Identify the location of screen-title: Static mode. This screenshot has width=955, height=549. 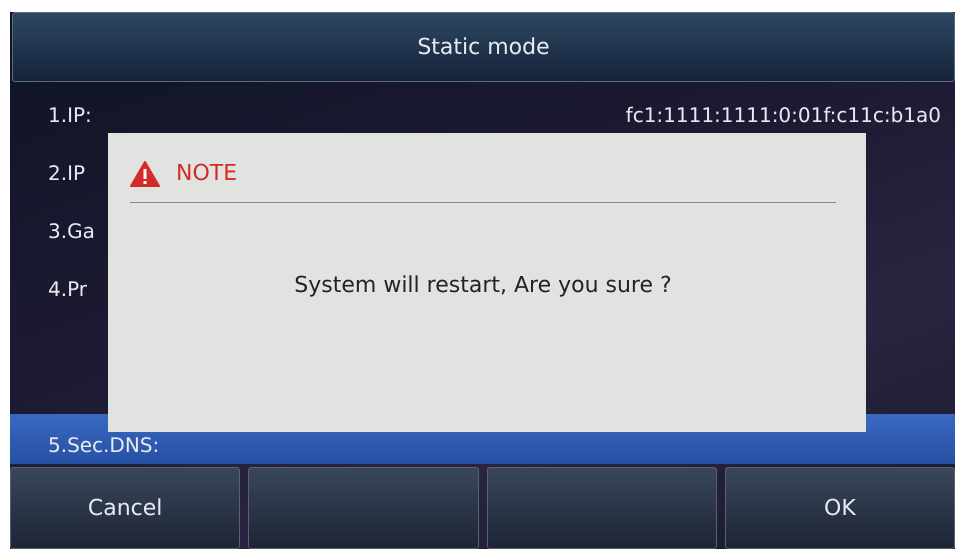
(483, 47).